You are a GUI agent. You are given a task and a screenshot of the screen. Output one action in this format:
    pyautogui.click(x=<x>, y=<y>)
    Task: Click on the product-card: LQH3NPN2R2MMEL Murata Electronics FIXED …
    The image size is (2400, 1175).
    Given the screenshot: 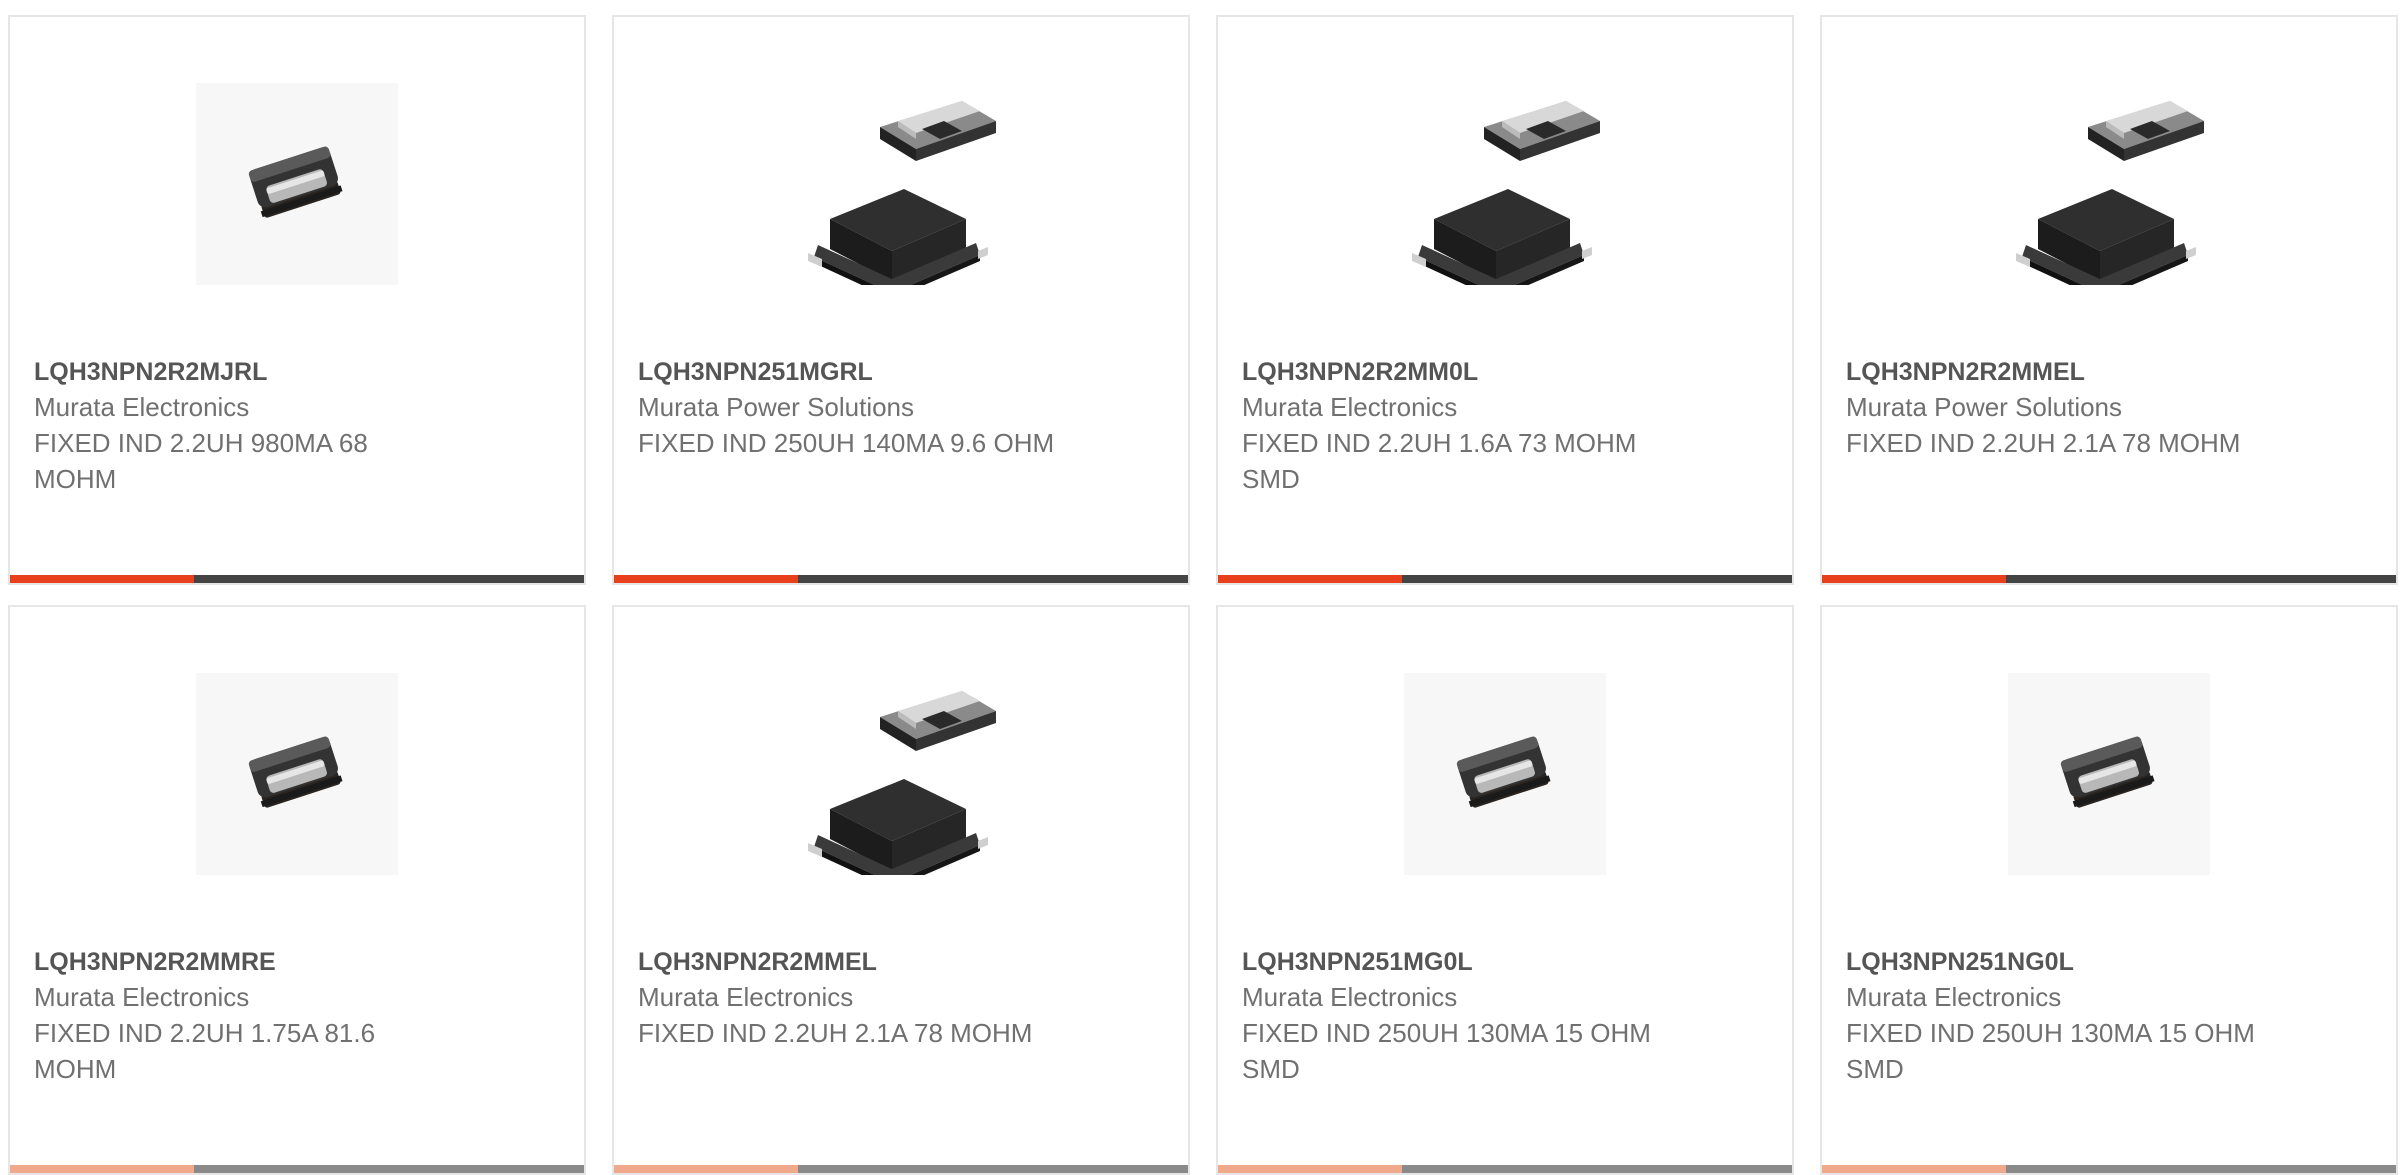 What is the action you would take?
    pyautogui.click(x=901, y=890)
    